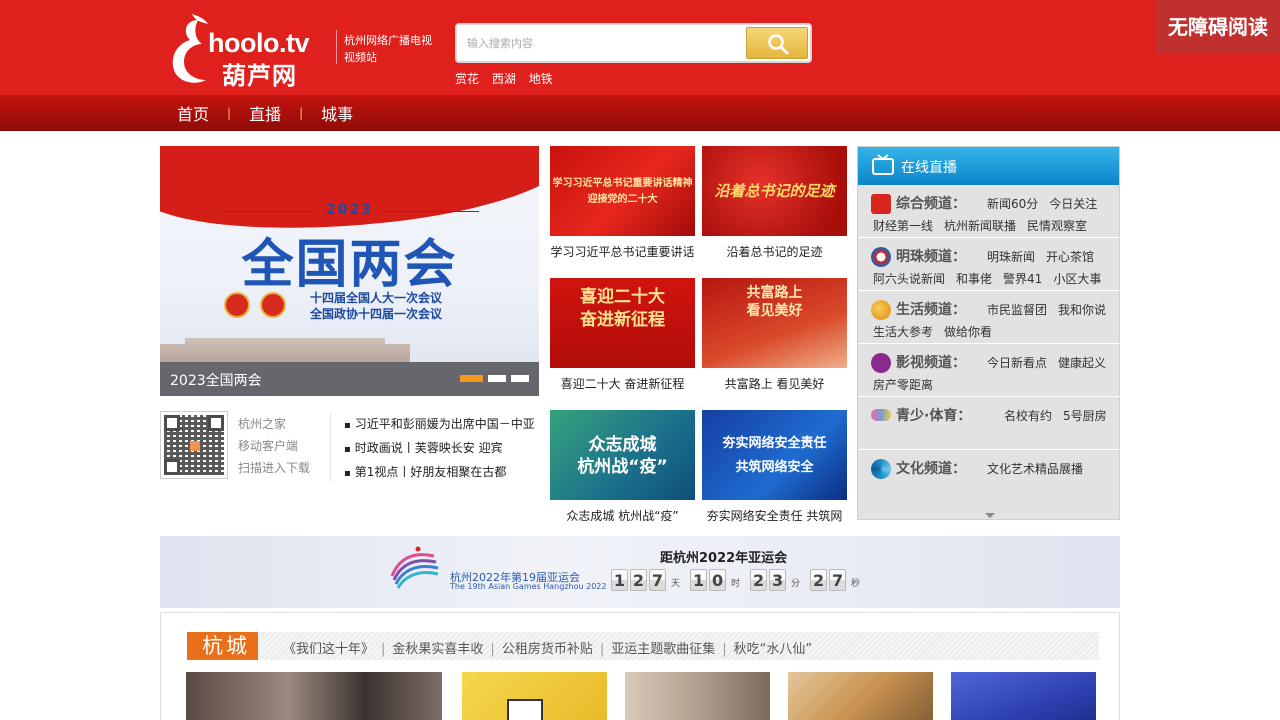 This screenshot has height=720, width=1280. What do you see at coordinates (622, 323) in the screenshot?
I see `thumb-image: 喜迎二十大 奋进新征程` at bounding box center [622, 323].